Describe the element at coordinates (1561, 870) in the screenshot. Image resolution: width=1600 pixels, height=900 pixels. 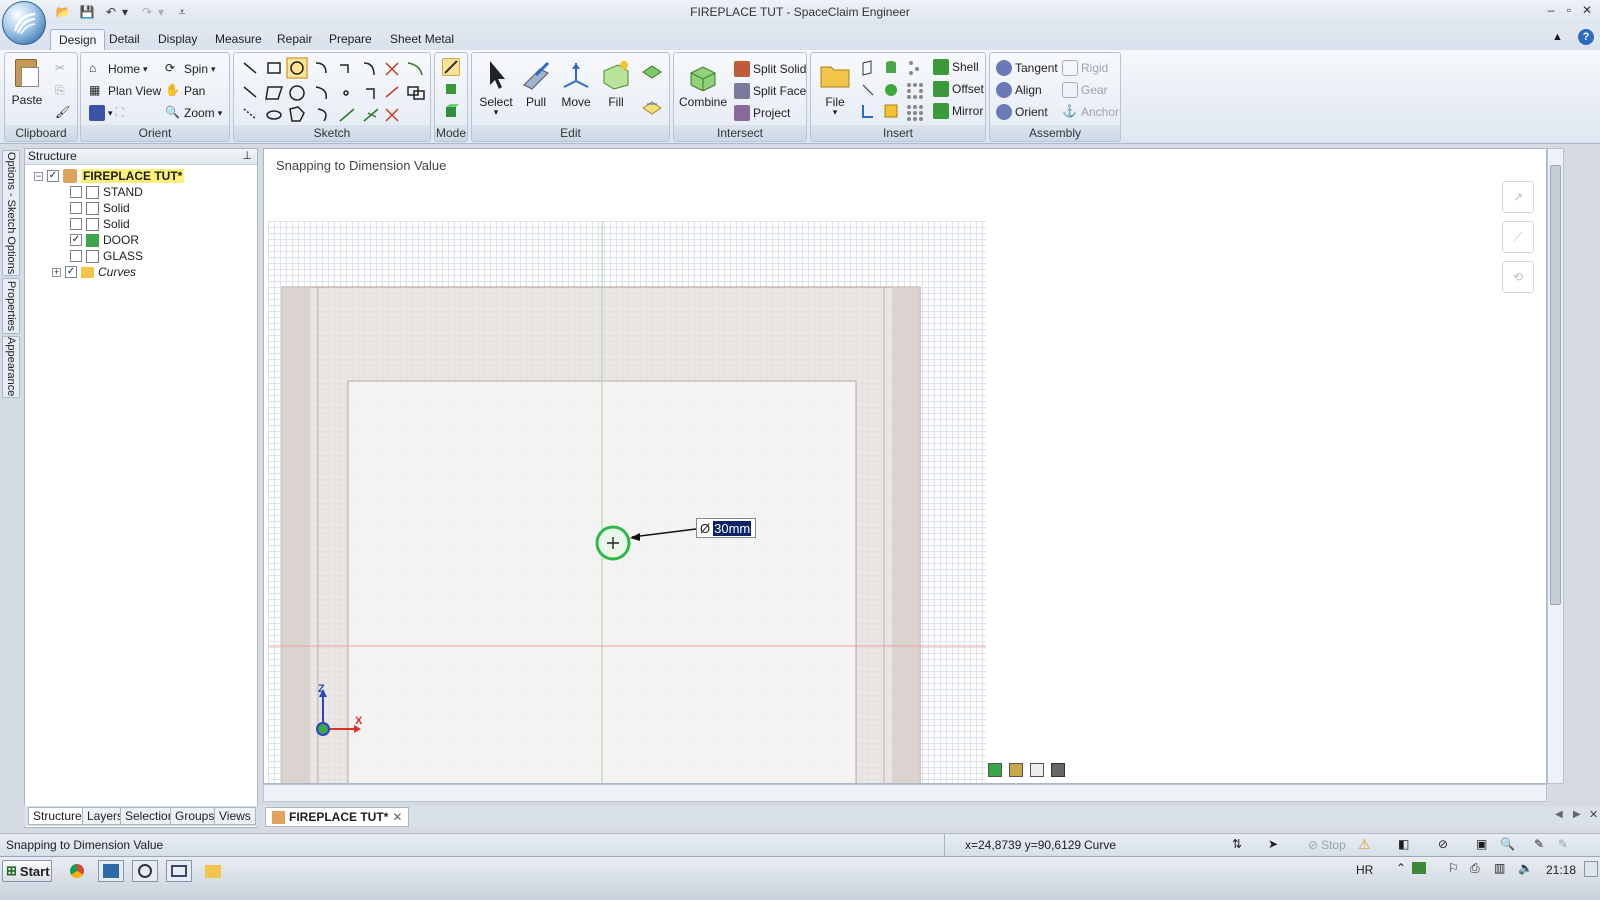
I see `clock: 21:18` at that location.